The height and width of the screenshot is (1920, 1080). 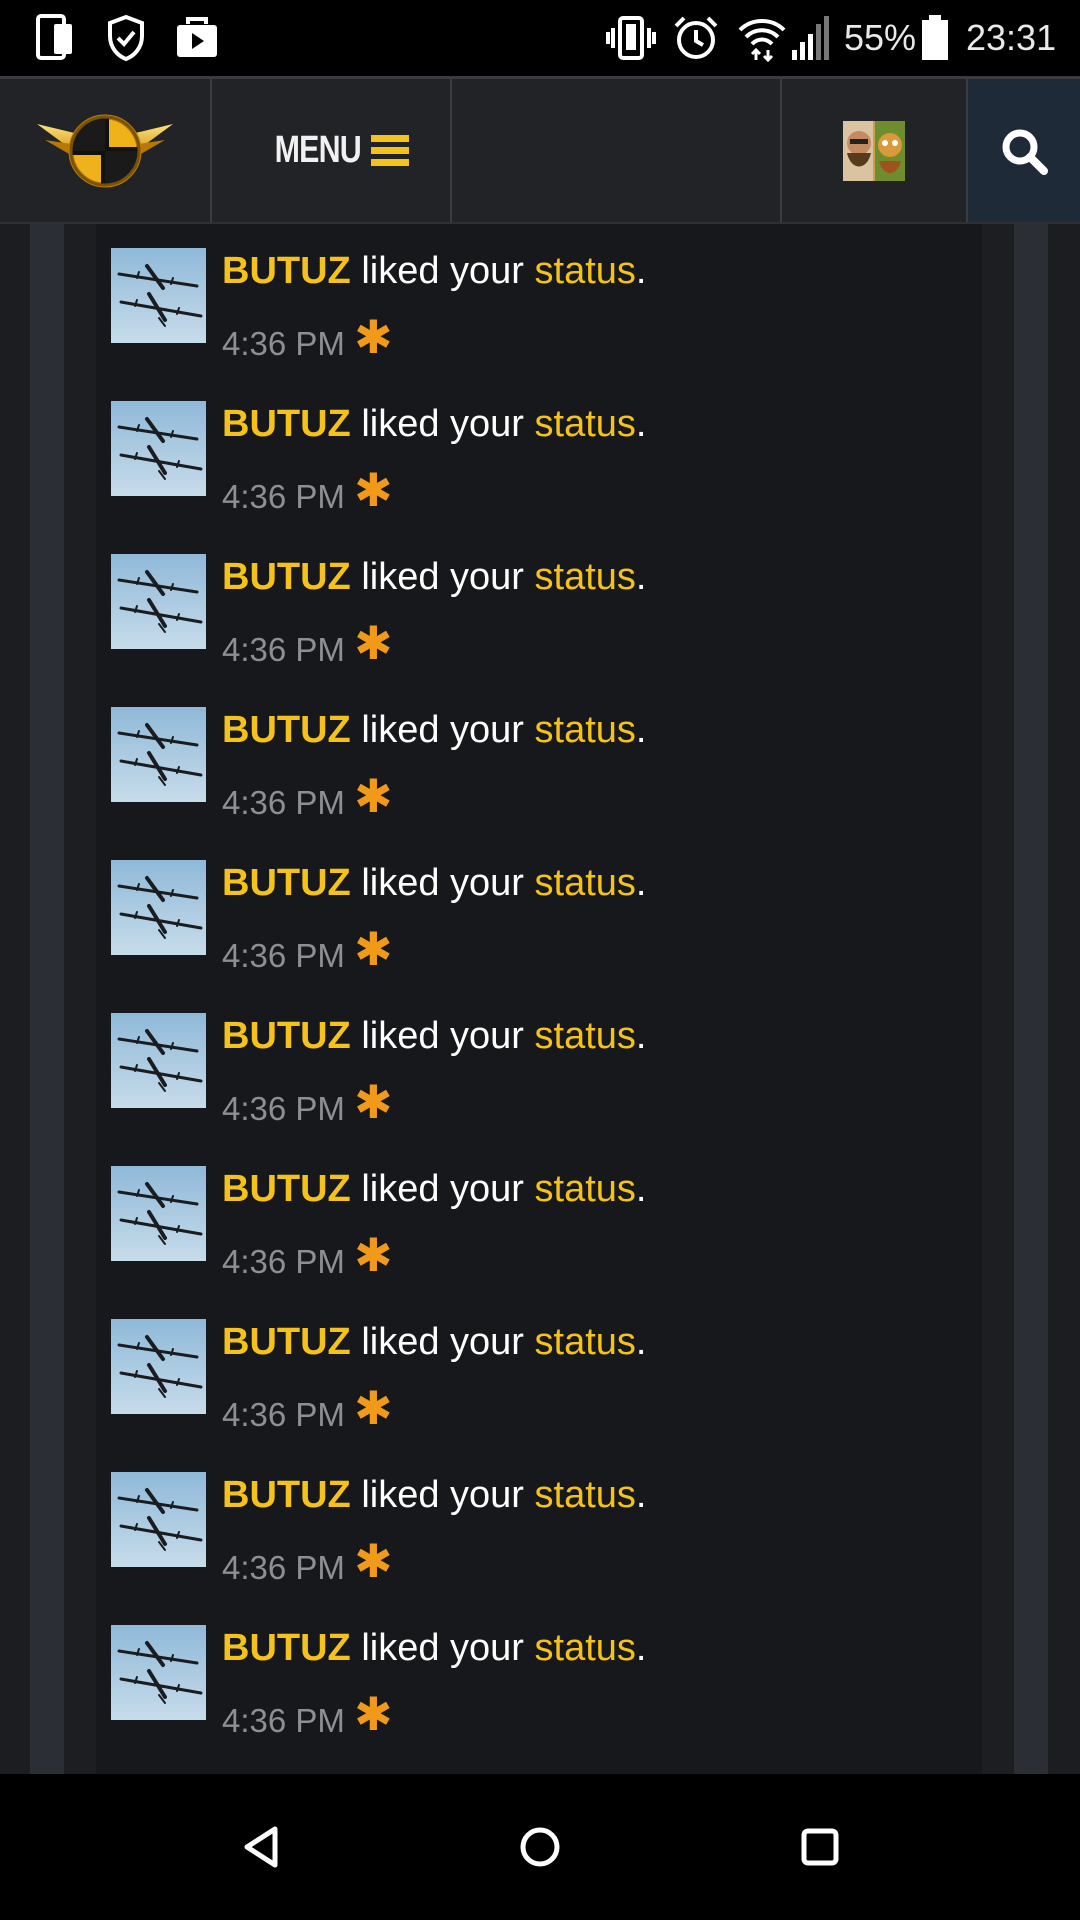 I want to click on phone-screen-icon, so click(x=55, y=38).